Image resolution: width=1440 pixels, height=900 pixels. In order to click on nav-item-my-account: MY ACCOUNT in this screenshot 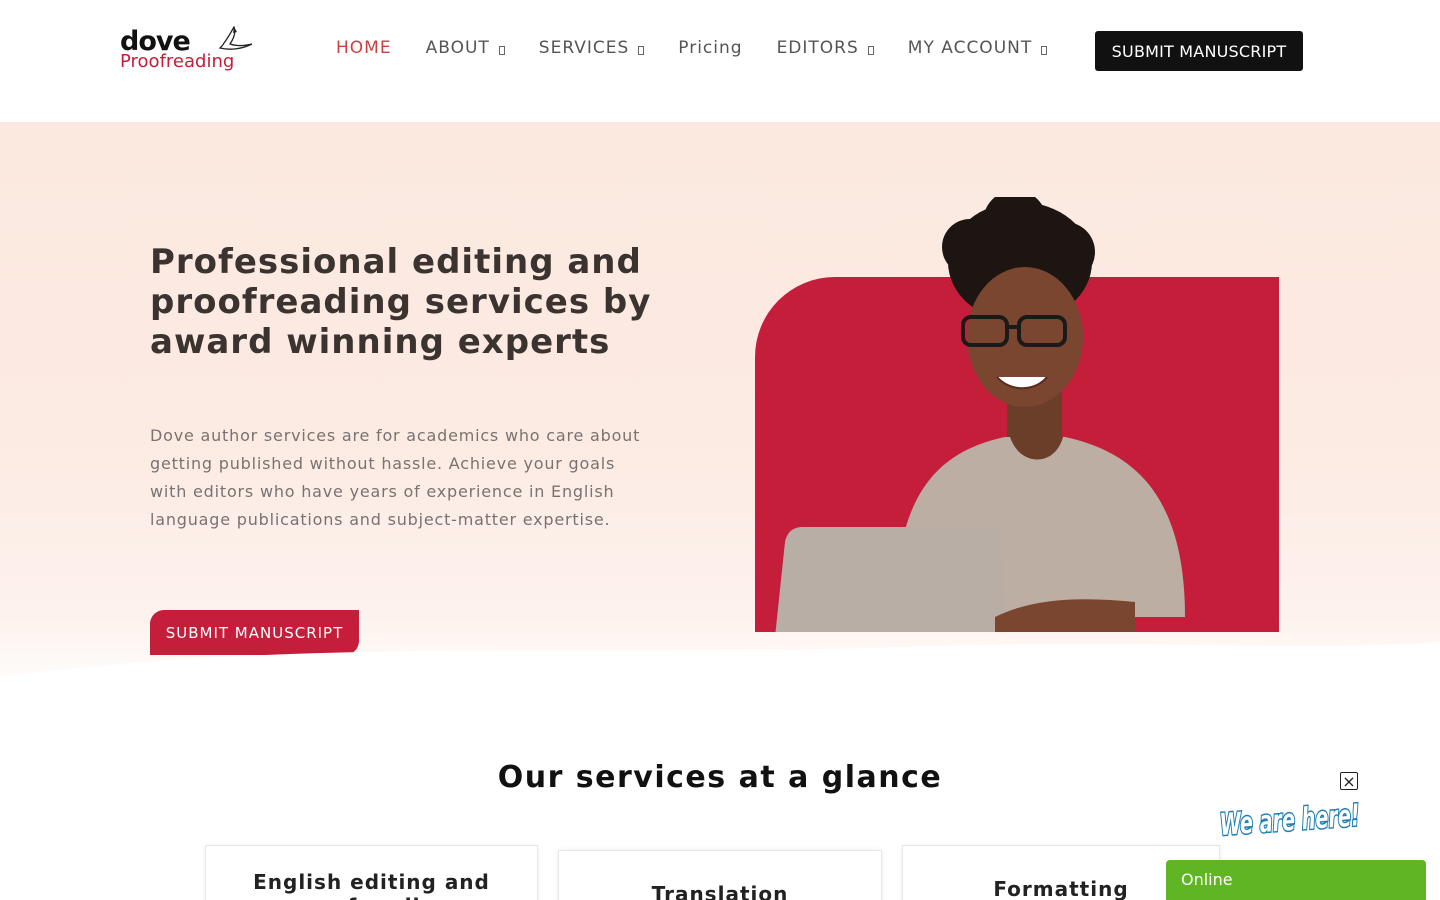, I will do `click(977, 48)`.